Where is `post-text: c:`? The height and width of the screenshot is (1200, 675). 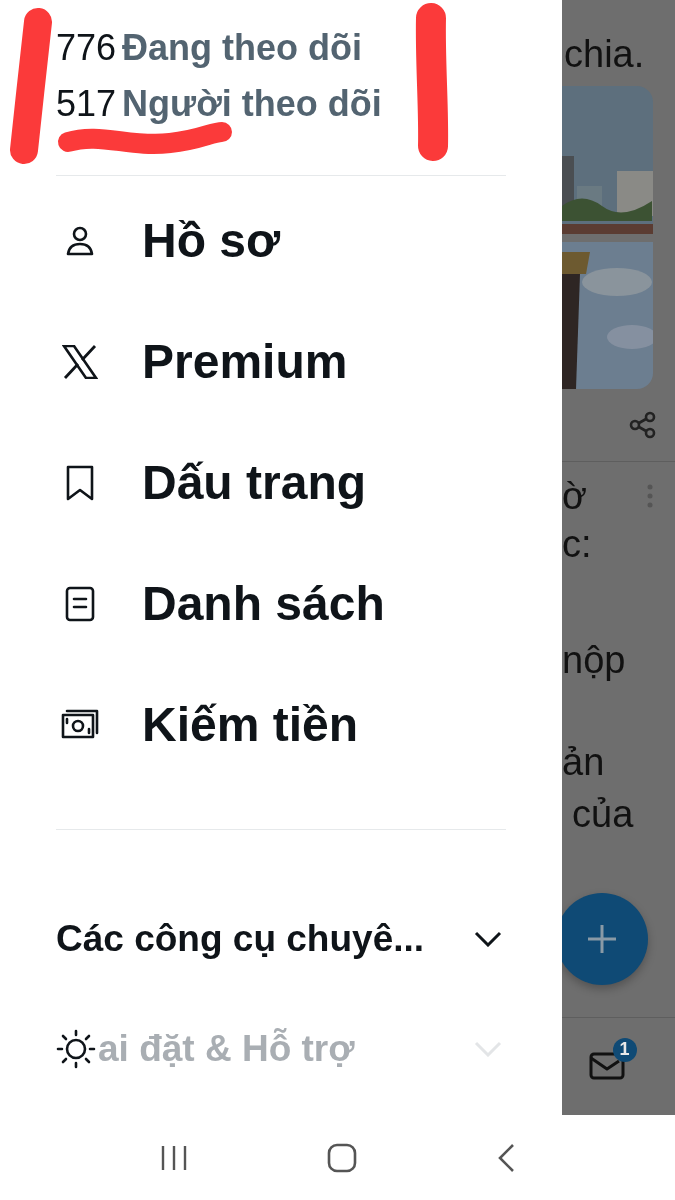 post-text: c: is located at coordinates (577, 544).